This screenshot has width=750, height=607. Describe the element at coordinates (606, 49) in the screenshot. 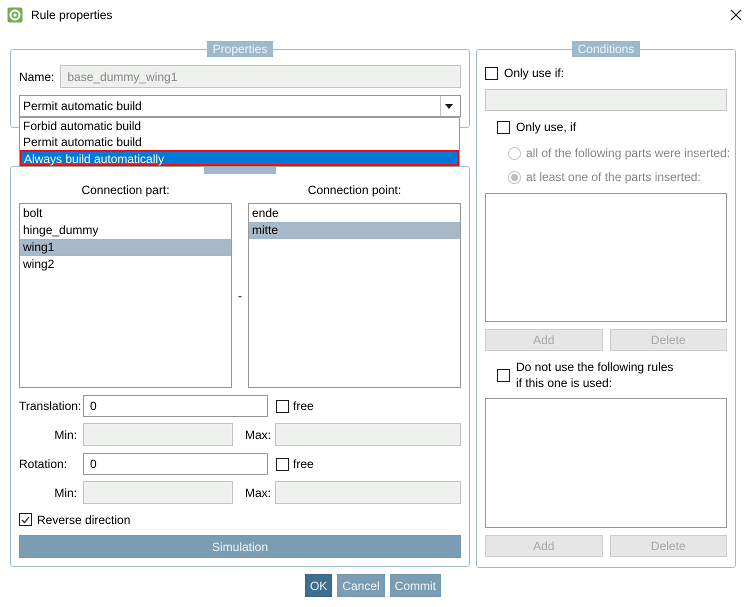

I see `group-legend: Conditions` at that location.